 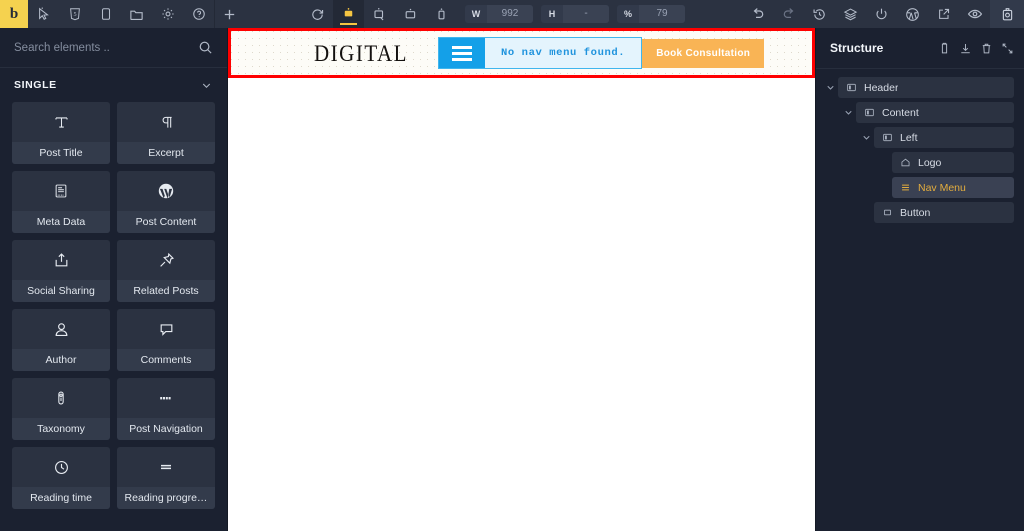 I want to click on tree-row: Header, so click(x=926, y=87).